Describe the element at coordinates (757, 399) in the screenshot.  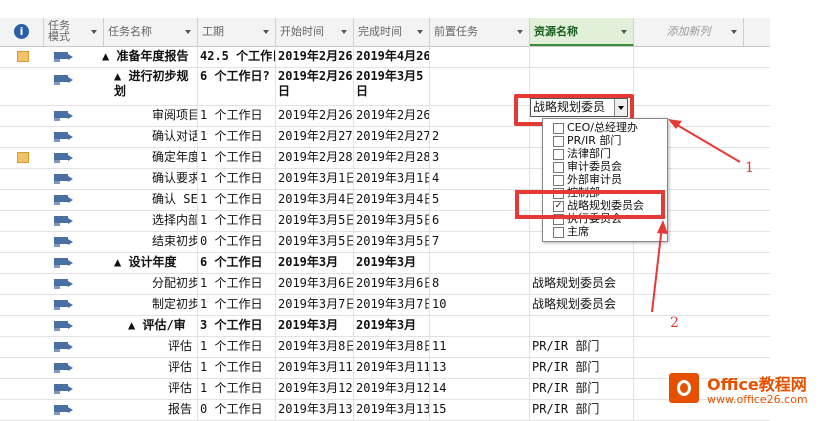
I see `watermark-url: www.office26.com` at that location.